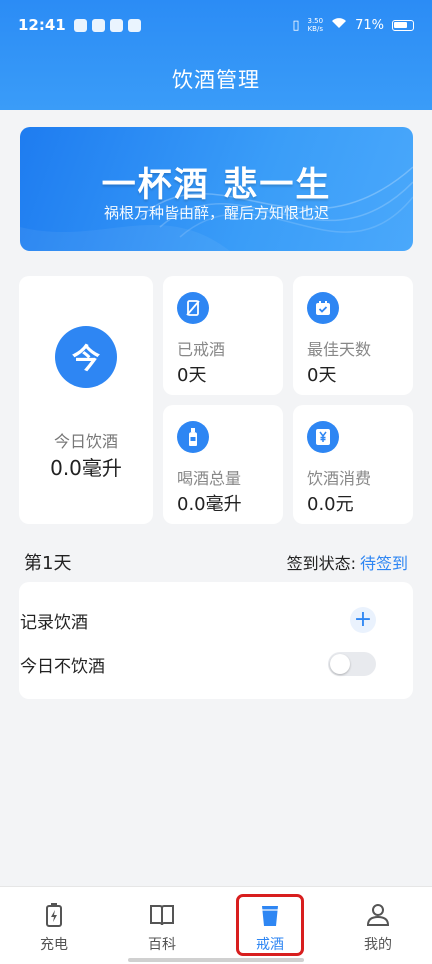  I want to click on calendar-check-icon, so click(323, 308).